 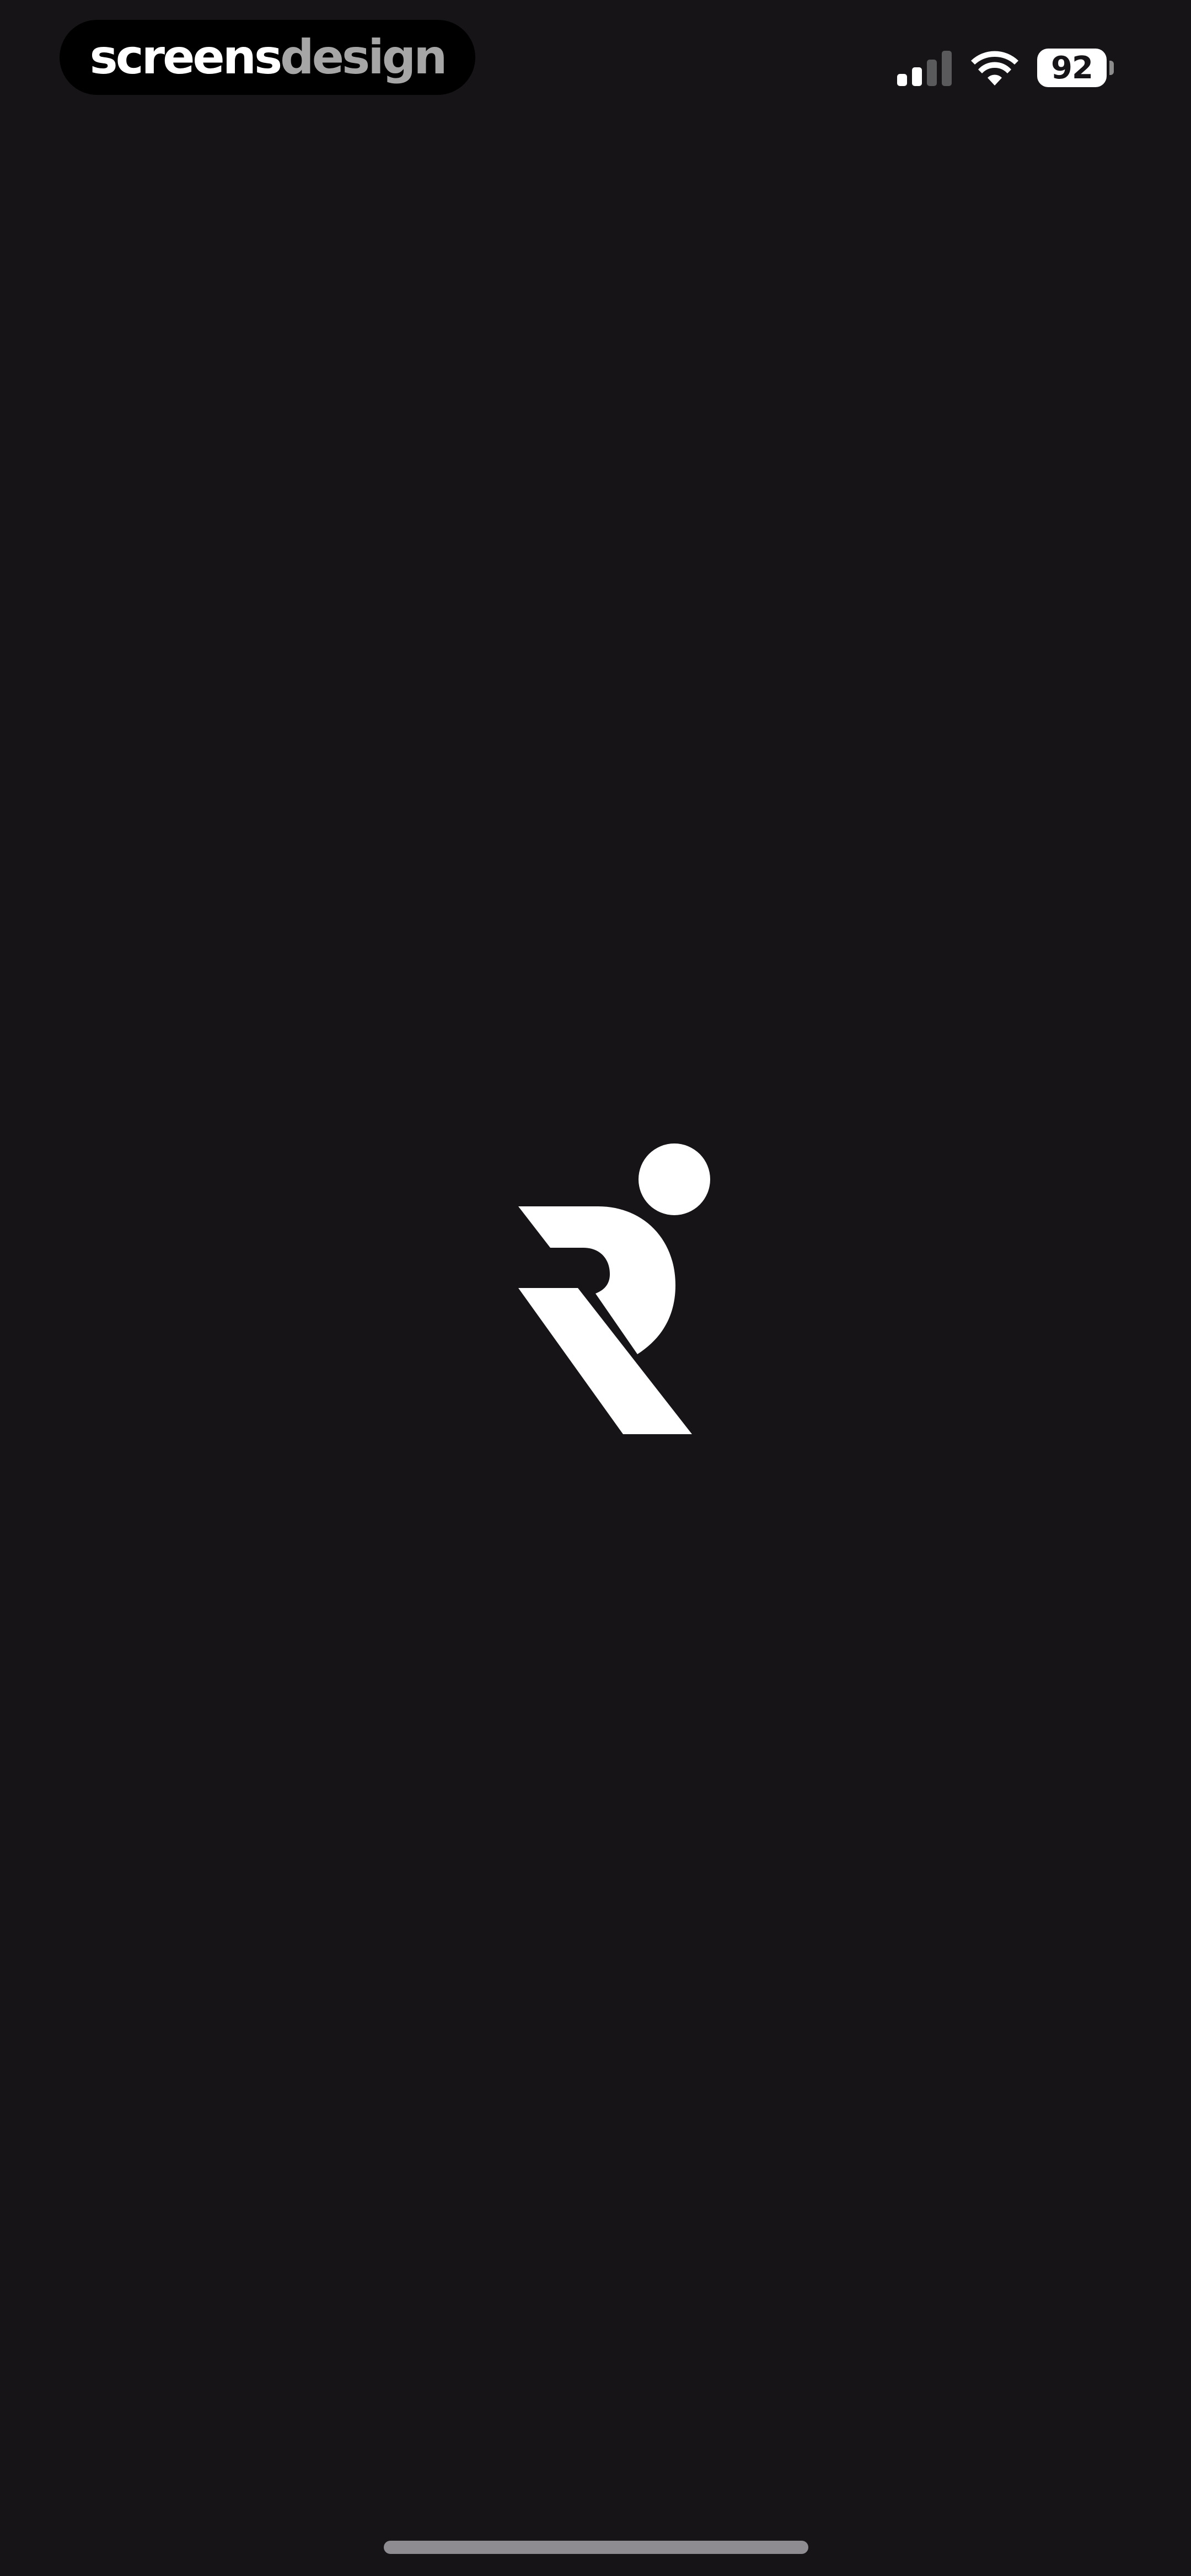 I want to click on watermark-text-screens: screens, so click(x=186, y=57).